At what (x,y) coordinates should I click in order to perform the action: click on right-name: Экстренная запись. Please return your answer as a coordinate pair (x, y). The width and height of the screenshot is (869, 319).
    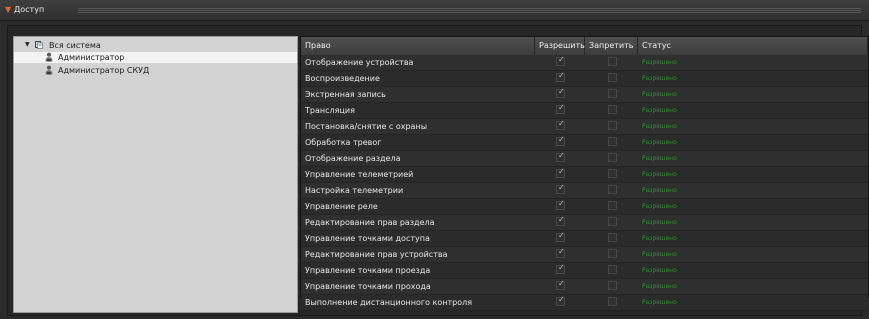
    Looking at the image, I should click on (345, 94).